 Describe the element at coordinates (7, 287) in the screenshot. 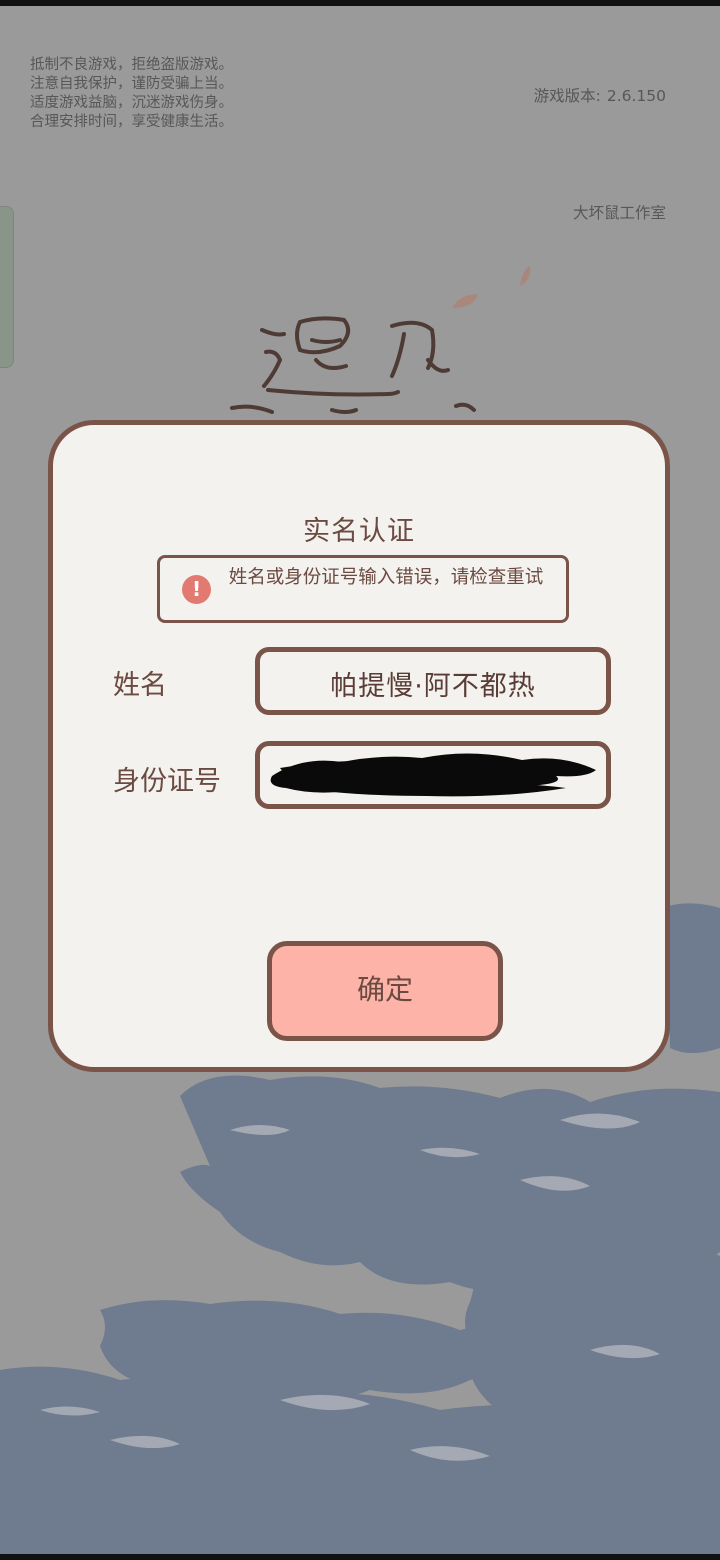

I see `side-drawer-handle` at that location.